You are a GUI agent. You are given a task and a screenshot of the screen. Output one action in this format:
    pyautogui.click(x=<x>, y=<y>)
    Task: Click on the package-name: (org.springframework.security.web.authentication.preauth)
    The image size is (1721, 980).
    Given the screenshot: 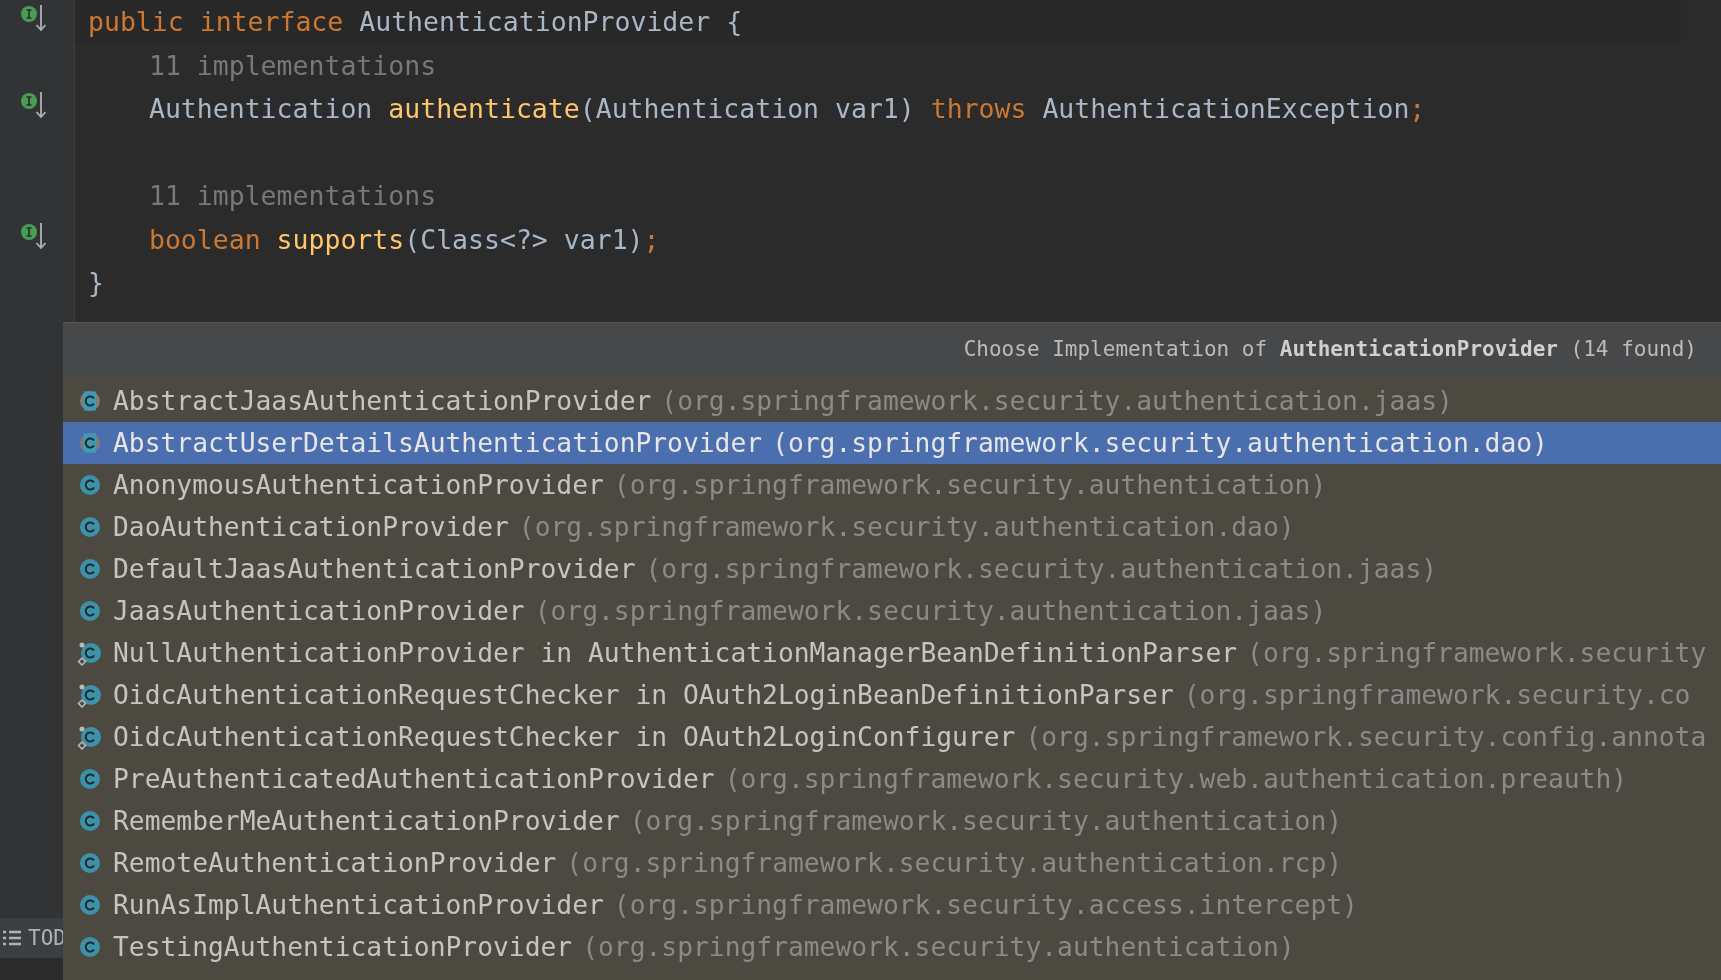 What is the action you would take?
    pyautogui.click(x=1176, y=779)
    